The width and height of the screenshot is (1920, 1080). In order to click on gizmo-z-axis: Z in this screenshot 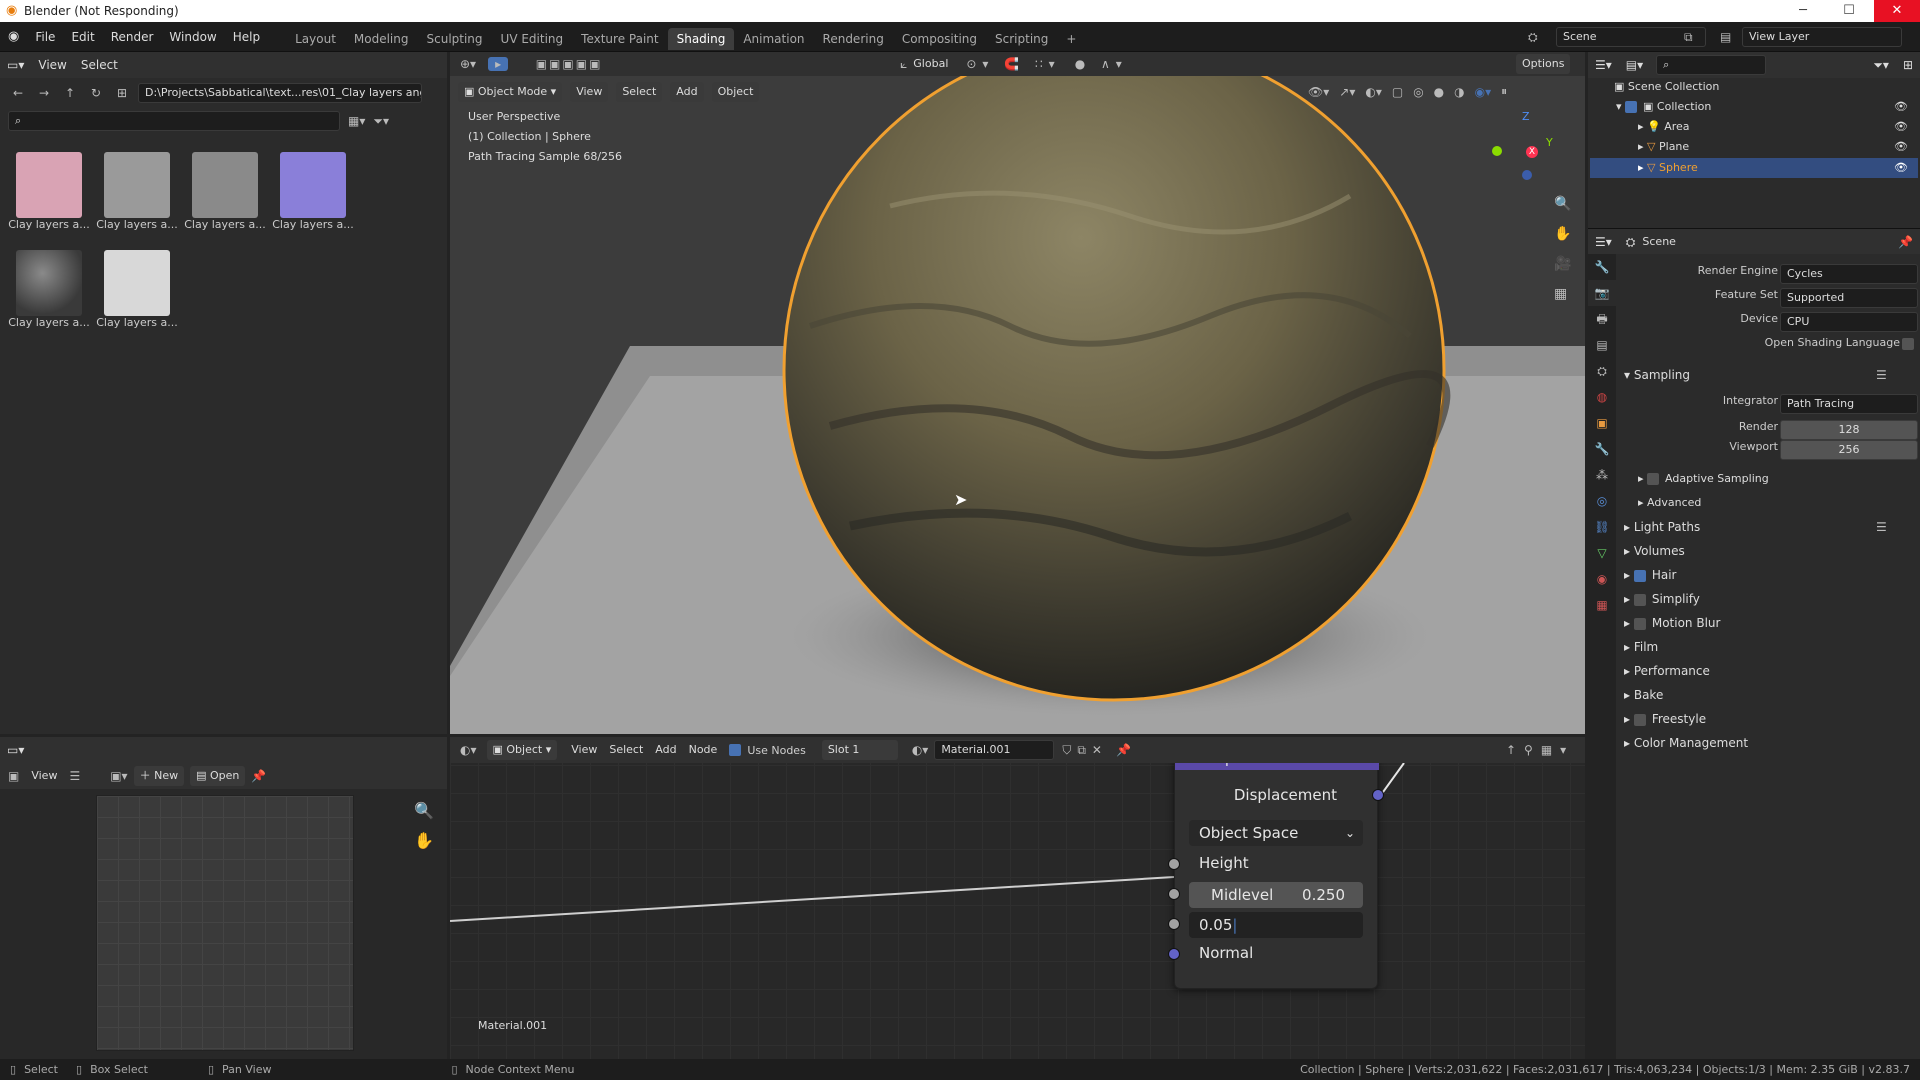, I will do `click(1526, 116)`.